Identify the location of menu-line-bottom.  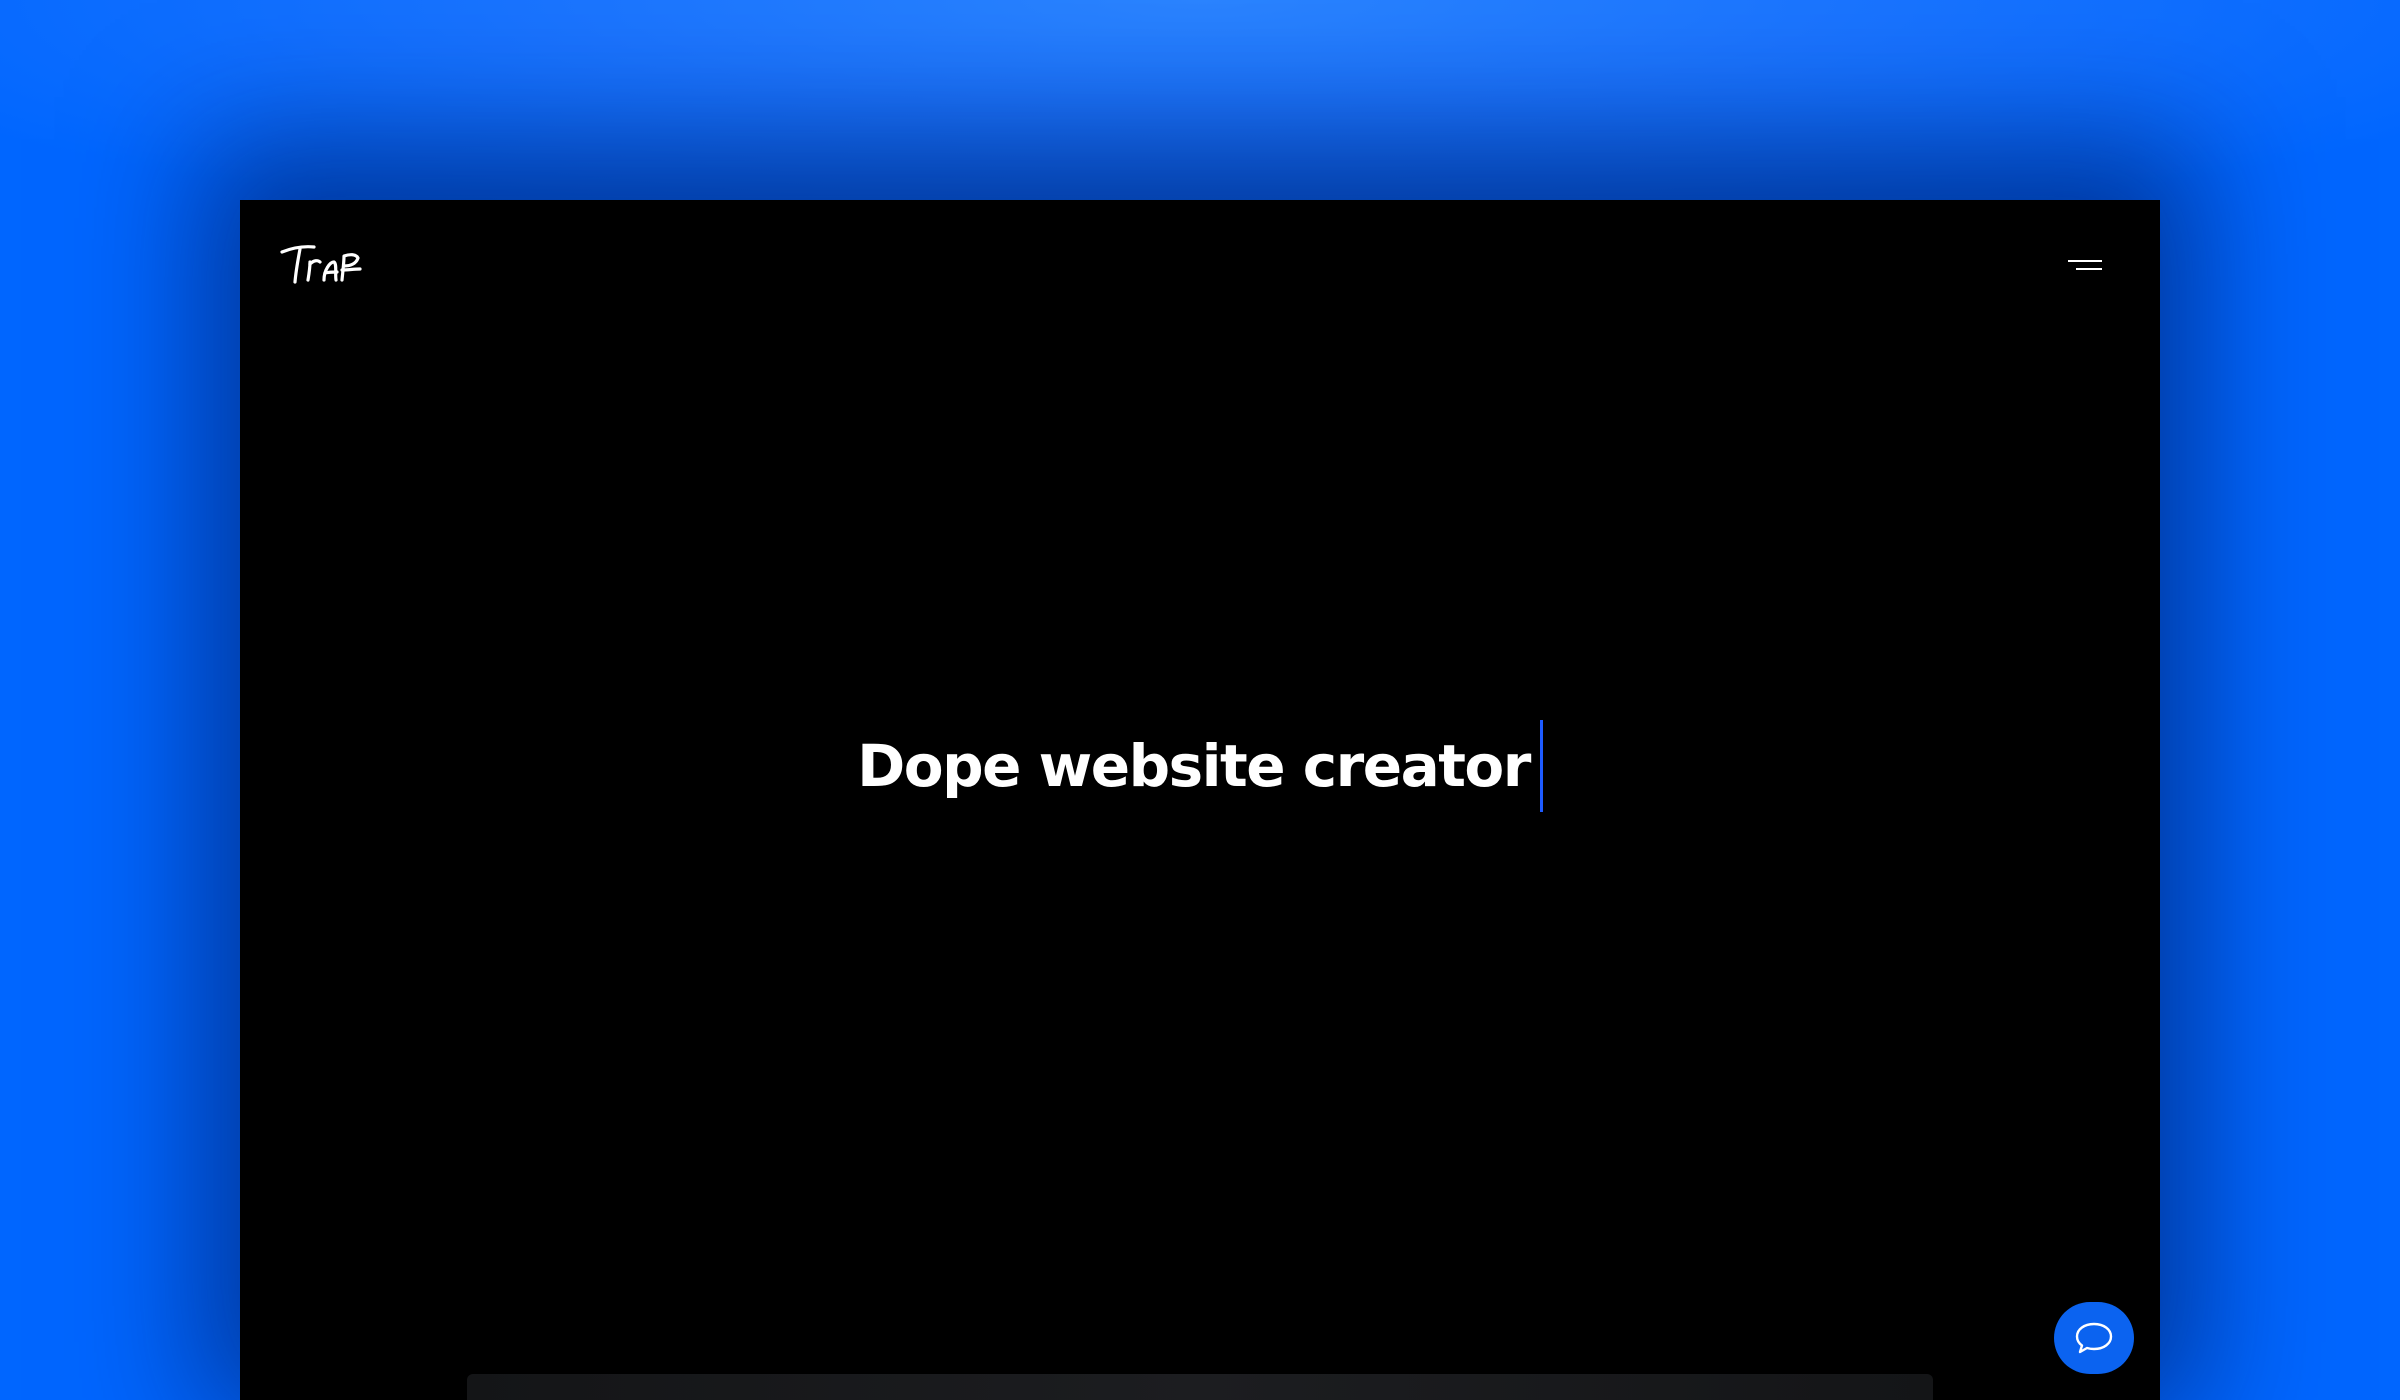
(2089, 269).